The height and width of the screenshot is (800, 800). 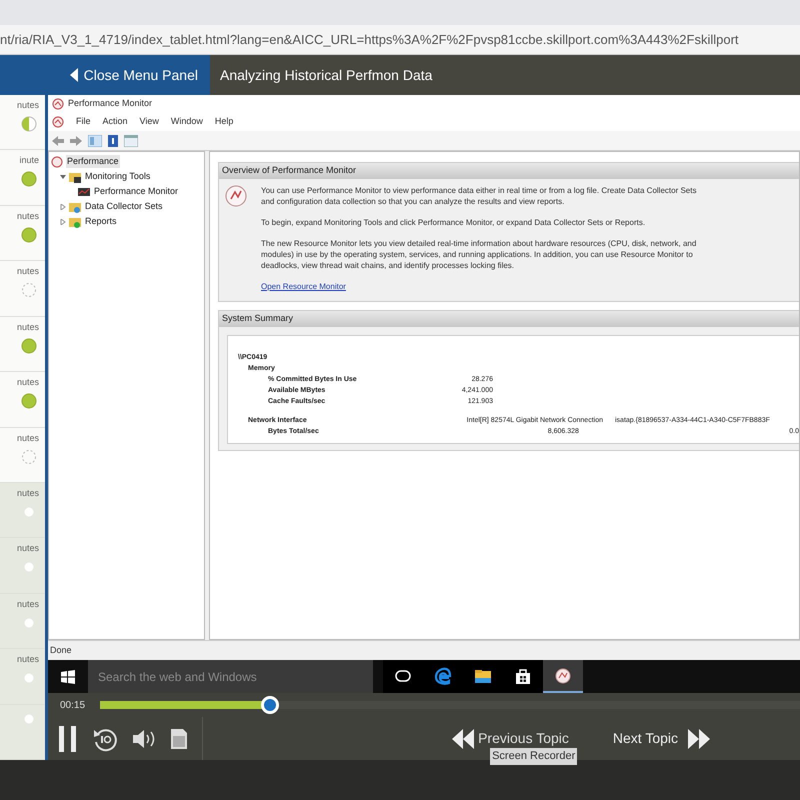 What do you see at coordinates (699, 738) in the screenshot?
I see `double-right-arrow-icon` at bounding box center [699, 738].